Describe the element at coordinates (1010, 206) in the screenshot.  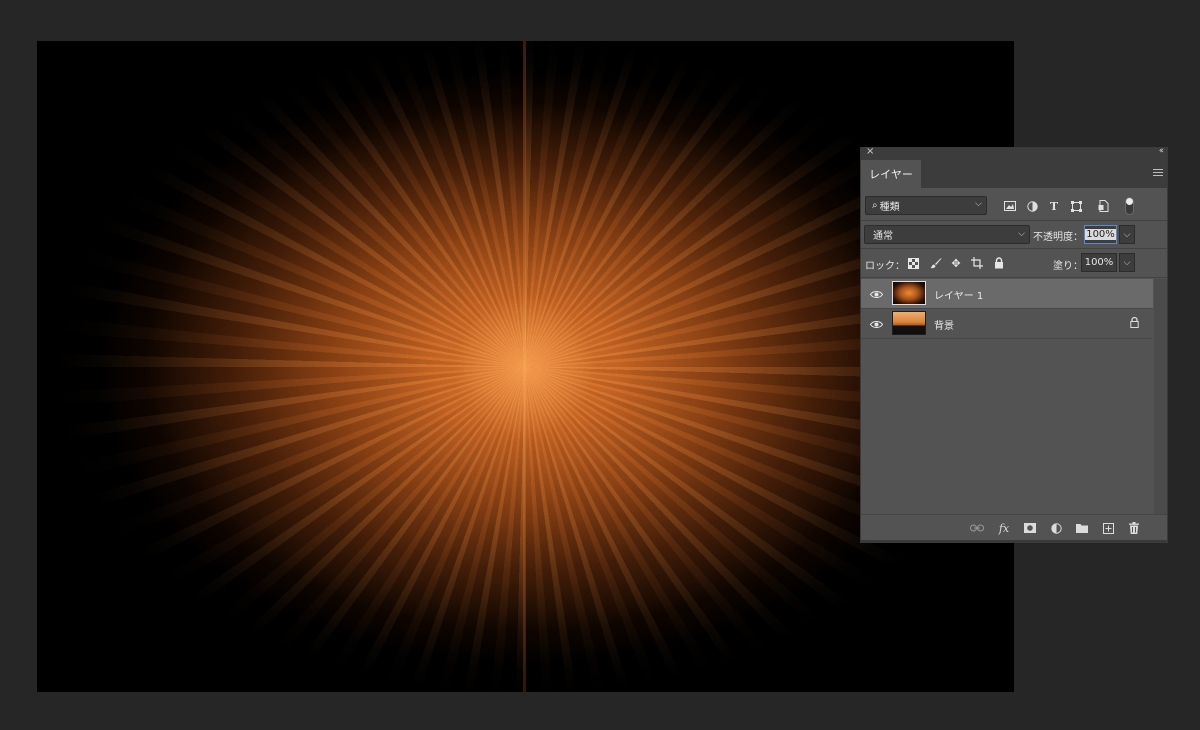
I see `image-filter-icon` at that location.